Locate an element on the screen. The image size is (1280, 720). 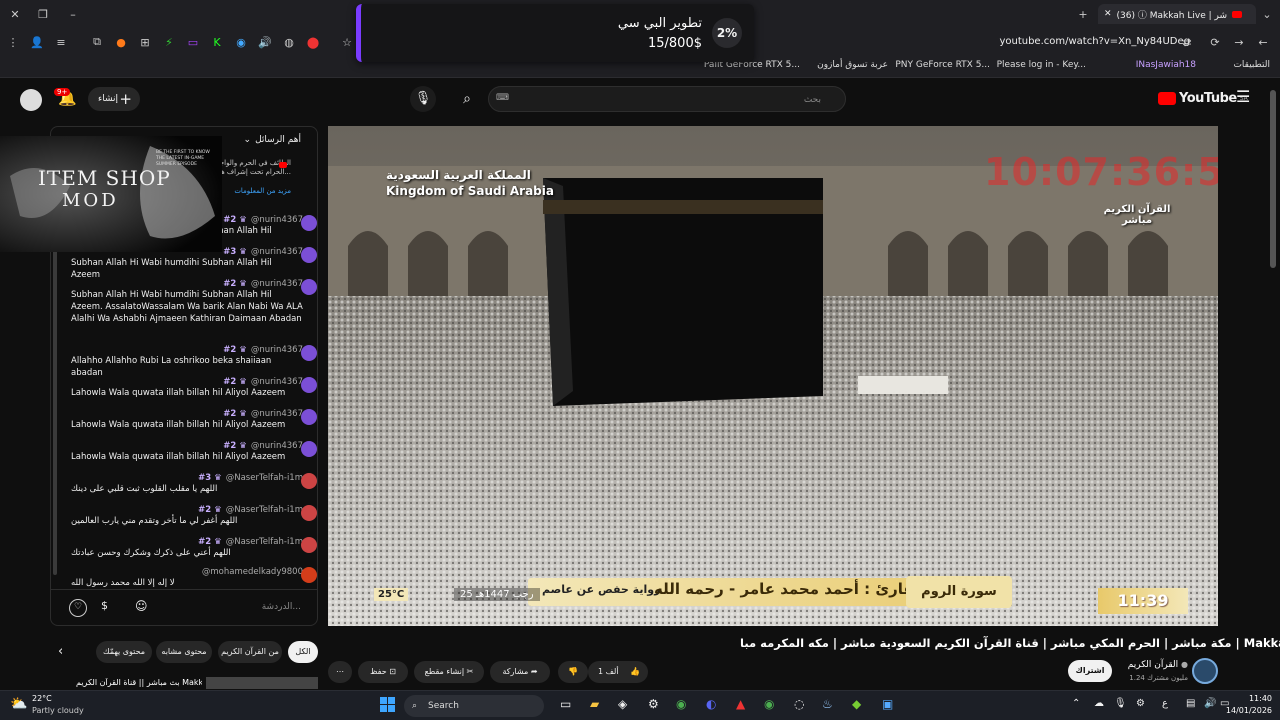
extension-icon-5: ▭ is located at coordinates (193, 42).